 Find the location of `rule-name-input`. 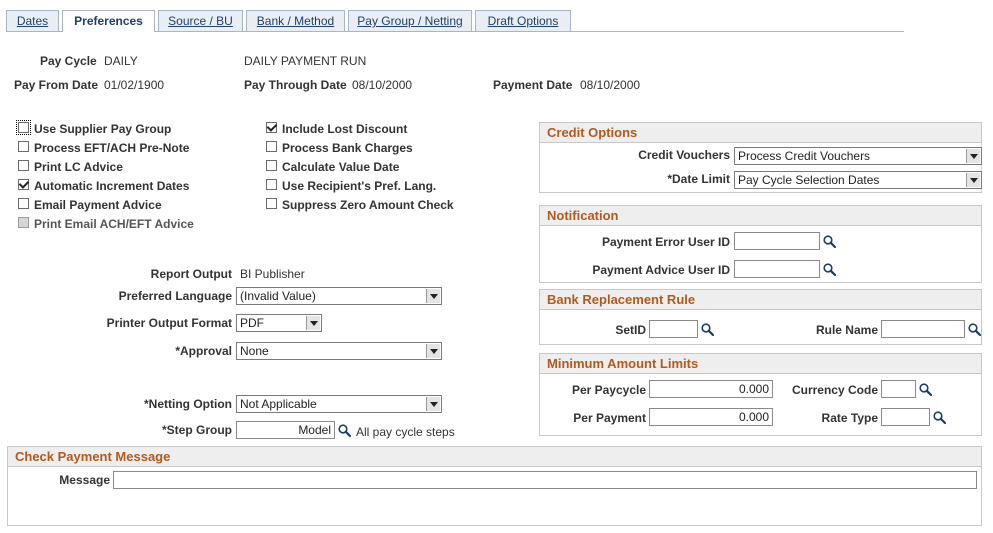

rule-name-input is located at coordinates (923, 329).